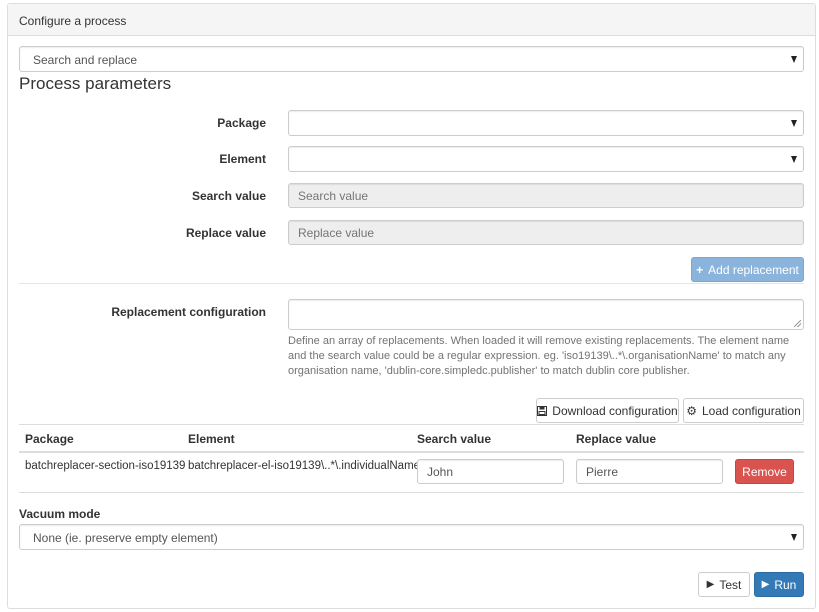 This screenshot has width=819, height=612. I want to click on remove-label: Remove, so click(764, 471).